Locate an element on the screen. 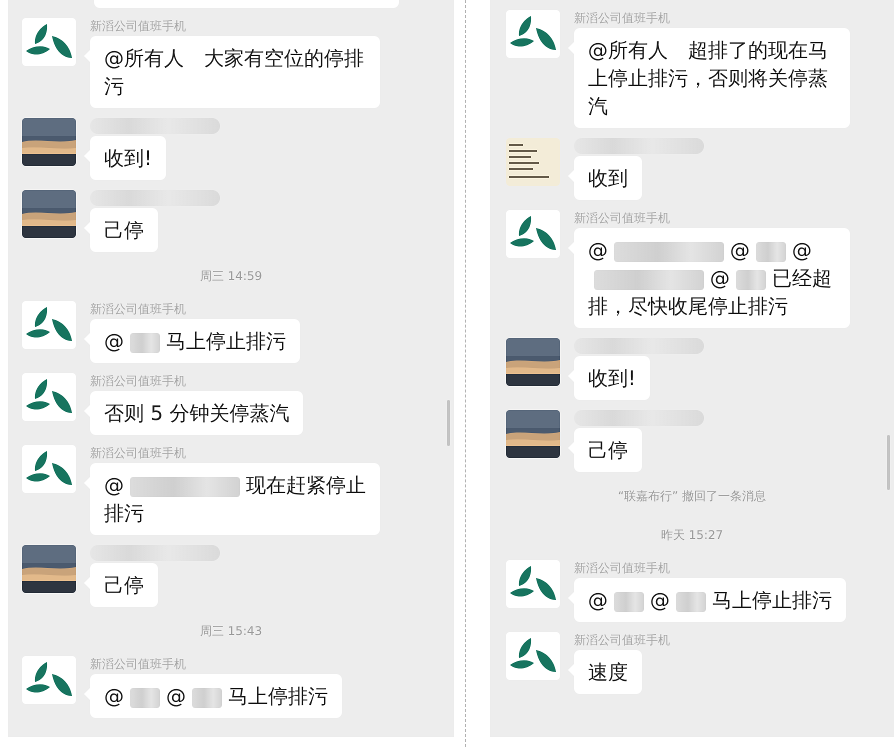  timestamp: 周三 15:43 is located at coordinates (231, 631).